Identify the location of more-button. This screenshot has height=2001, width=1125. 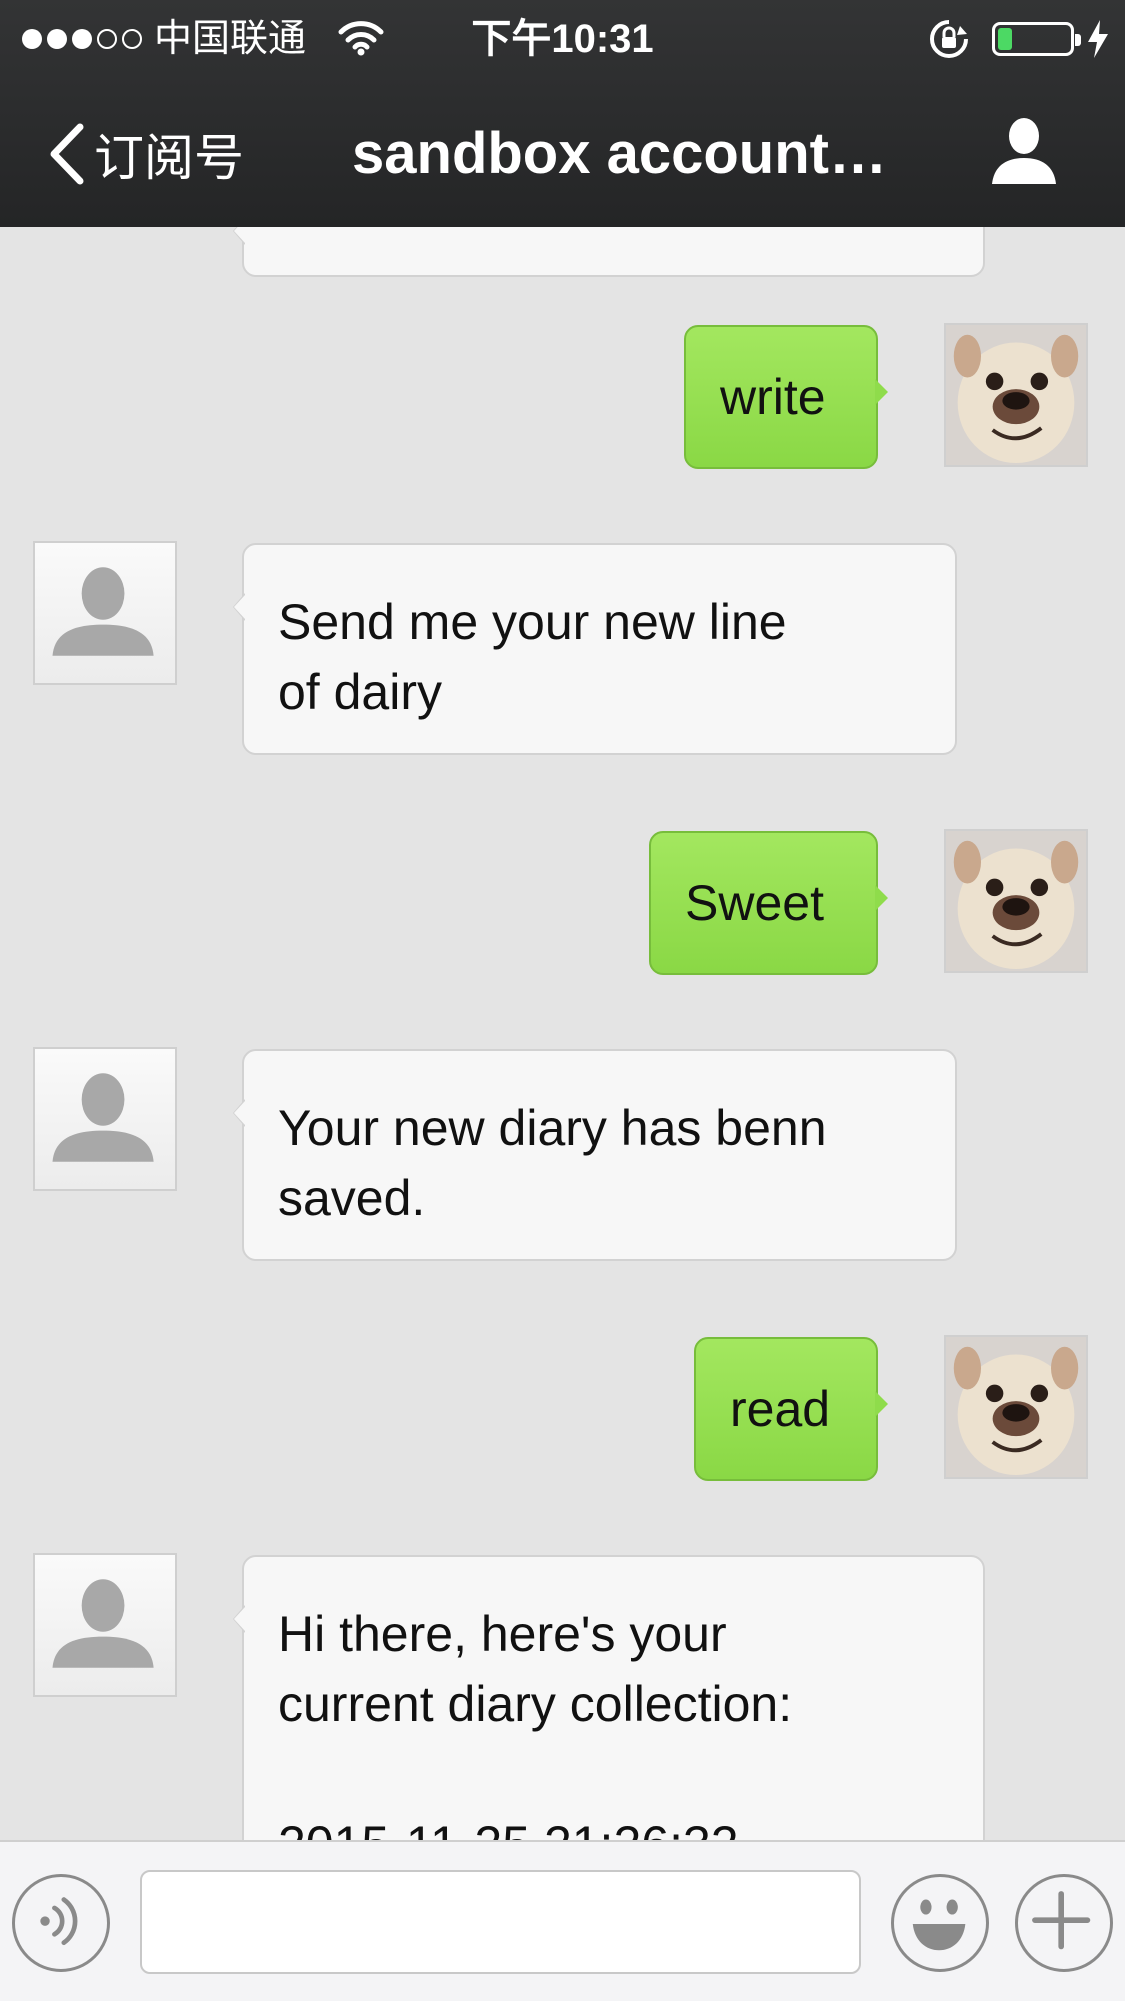
(1064, 1923).